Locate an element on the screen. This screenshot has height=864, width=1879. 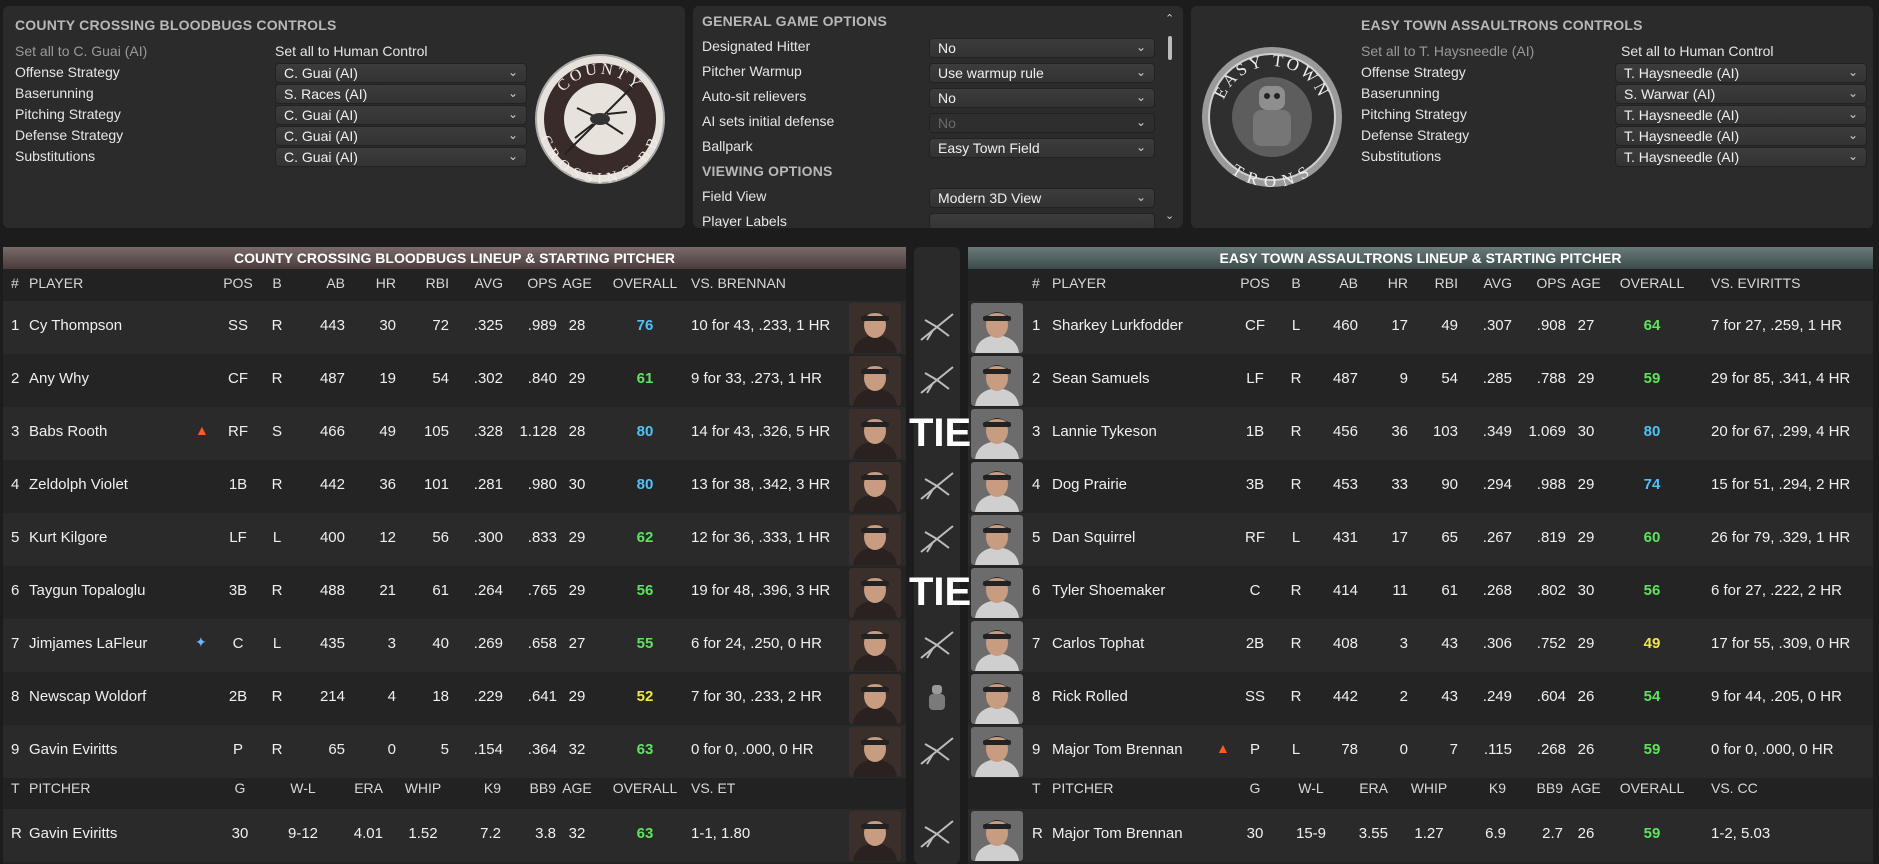
control-select: S. Races (AI) ⌄ is located at coordinates (401, 94).